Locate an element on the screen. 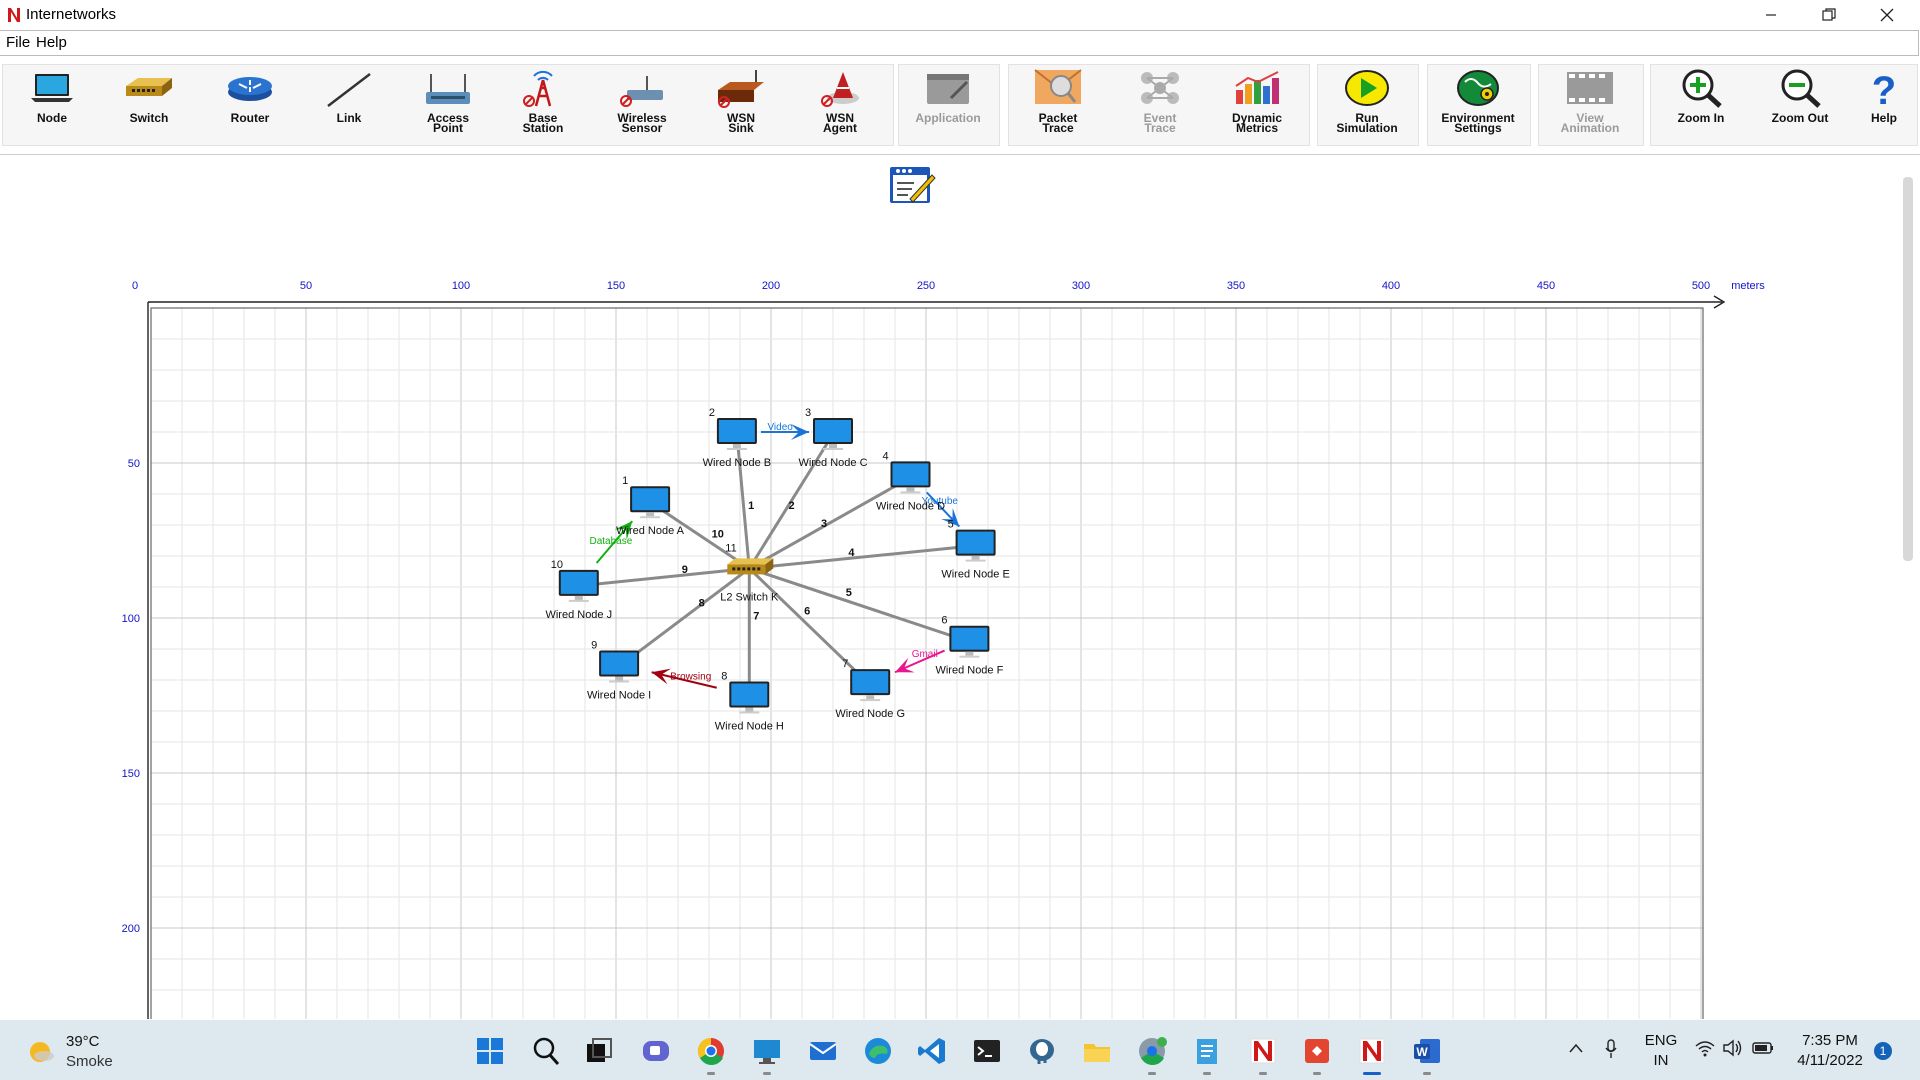  view-animation-tool-button: View Animation is located at coordinates (1590, 104).